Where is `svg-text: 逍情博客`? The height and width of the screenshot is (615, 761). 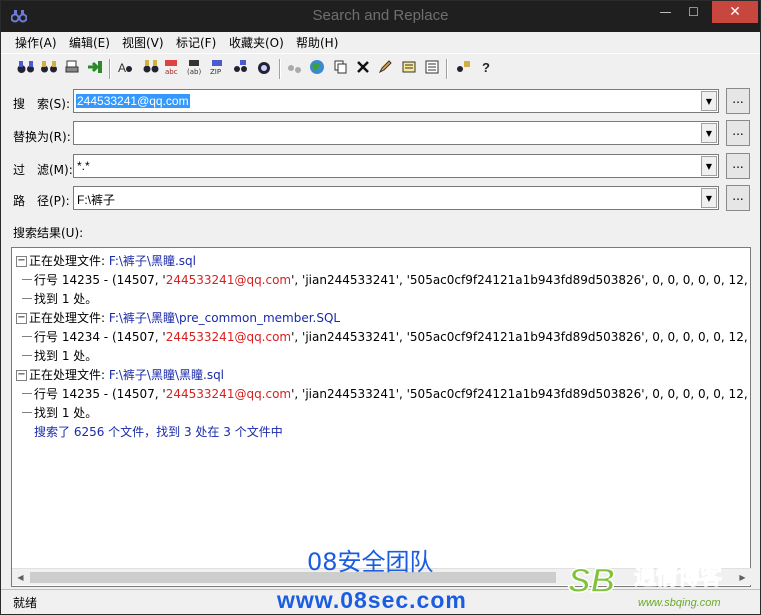
svg-text: 逍情博客 is located at coordinates (678, 577).